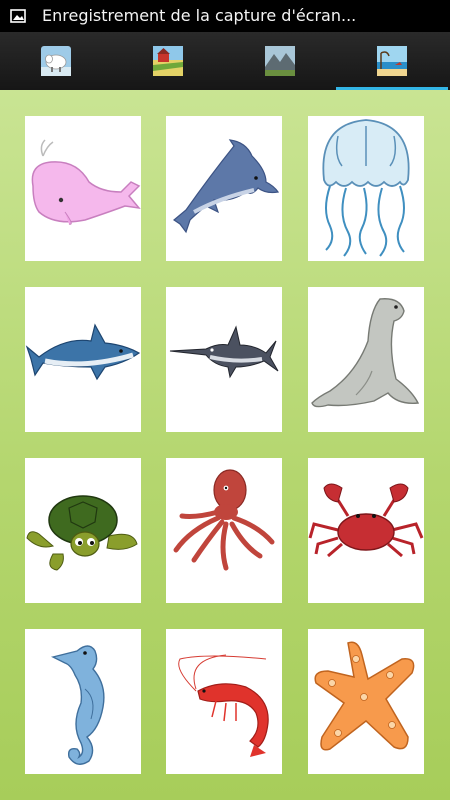 Image resolution: width=450 pixels, height=800 pixels. I want to click on farm-icon, so click(168, 61).